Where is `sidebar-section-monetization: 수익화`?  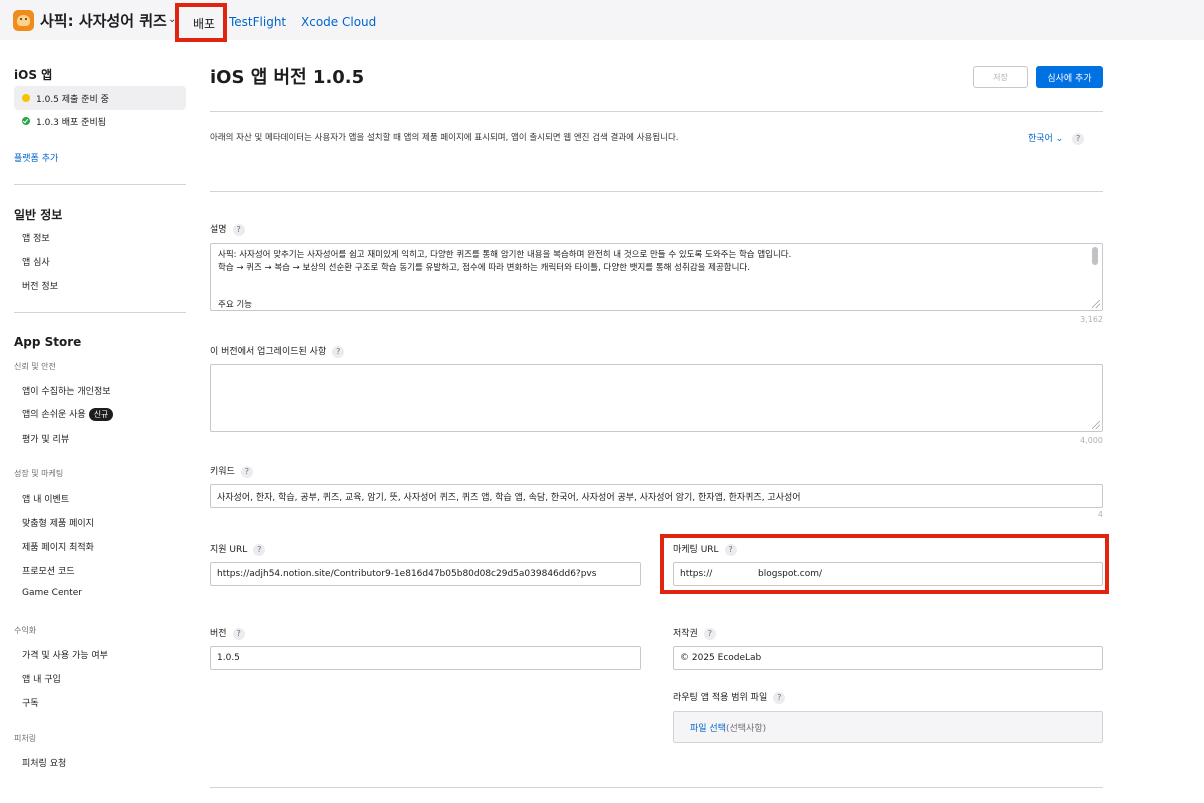 sidebar-section-monetization: 수익화 is located at coordinates (25, 630).